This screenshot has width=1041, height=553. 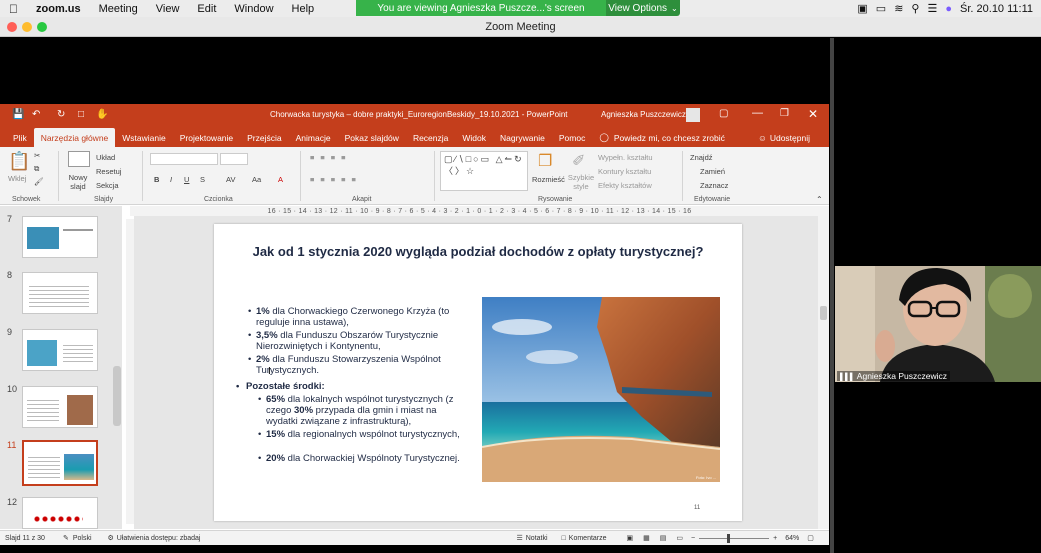 What do you see at coordinates (484, 171) in the screenshot?
I see `shapes-gallery: ▢∕∖□○▭ △↼↻〈〉☆` at bounding box center [484, 171].